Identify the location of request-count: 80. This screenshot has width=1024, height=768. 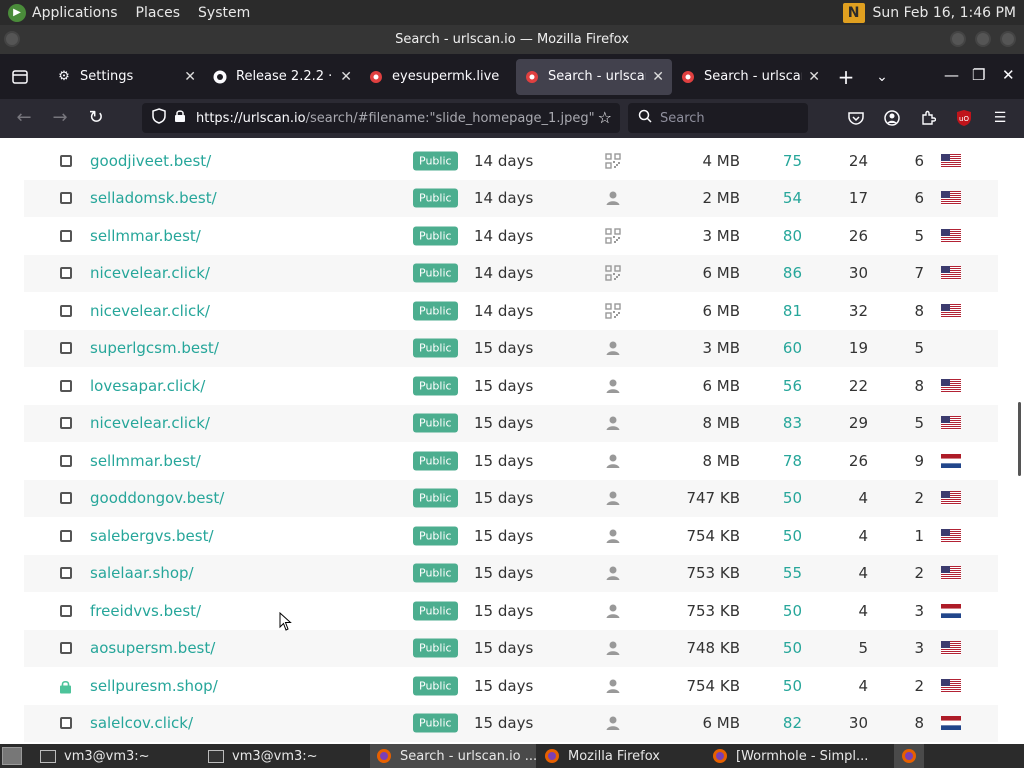
(785, 236).